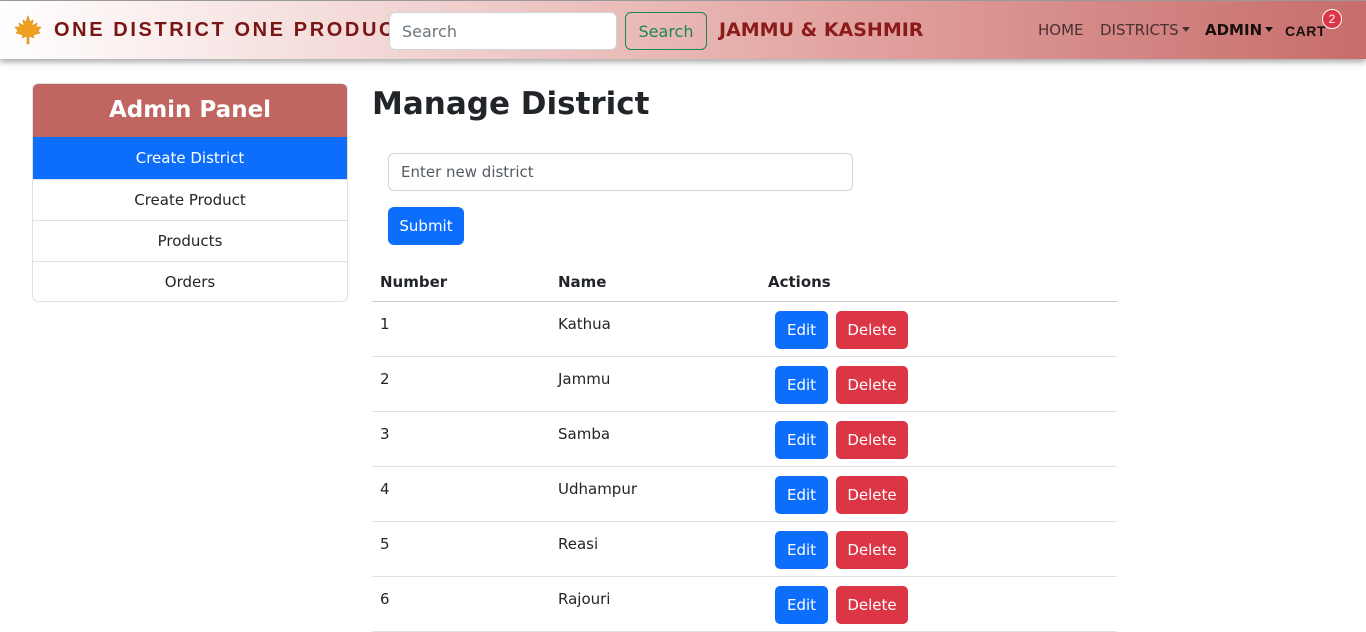 This screenshot has height=632, width=1366. Describe the element at coordinates (385, 544) in the screenshot. I see `row-number: 5` at that location.